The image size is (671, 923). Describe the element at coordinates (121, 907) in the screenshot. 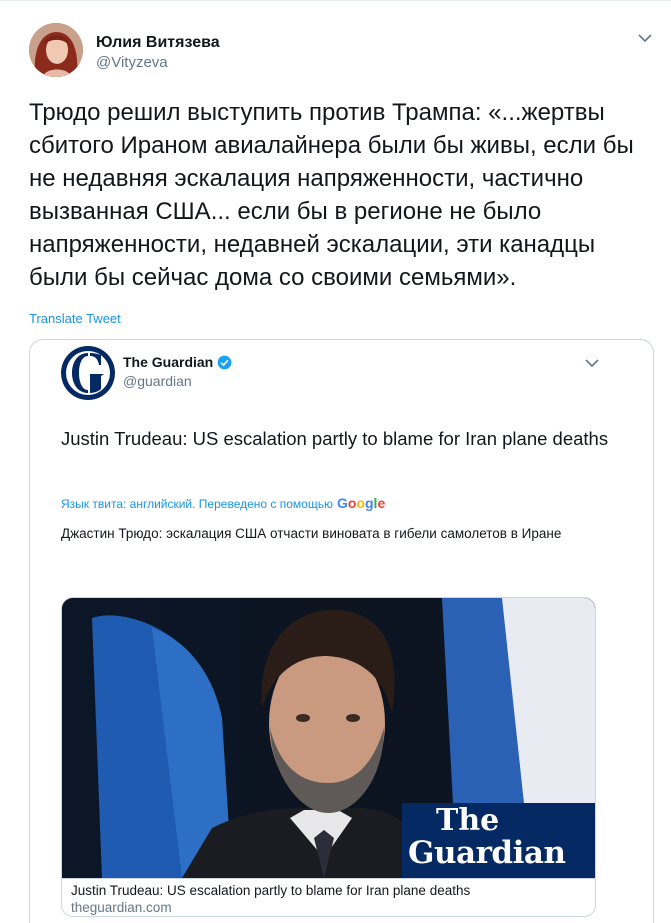

I see `link-preview-domain: theguardian.com` at that location.